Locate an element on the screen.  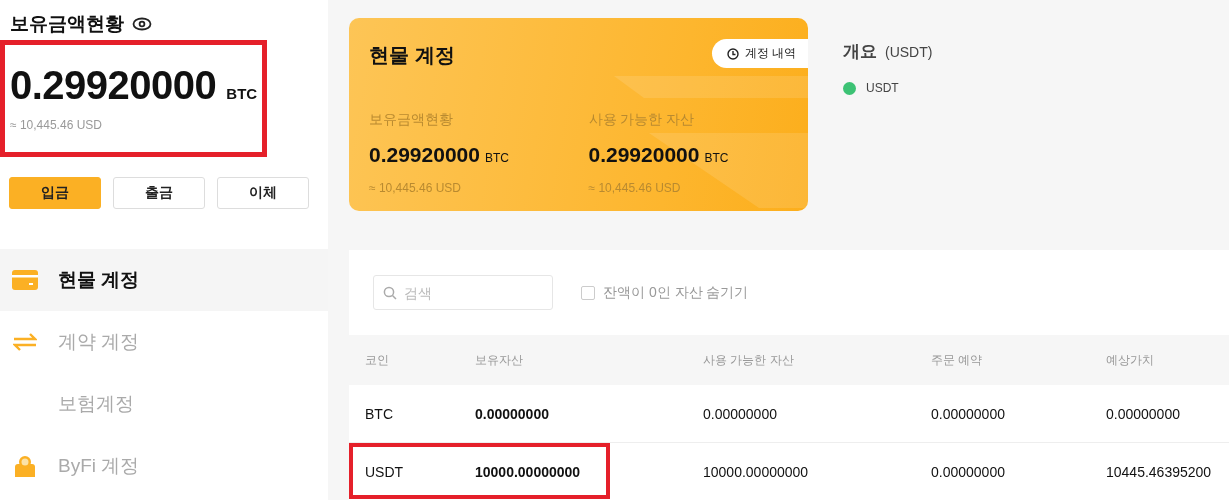
withdraw-button: 출금 is located at coordinates (159, 193).